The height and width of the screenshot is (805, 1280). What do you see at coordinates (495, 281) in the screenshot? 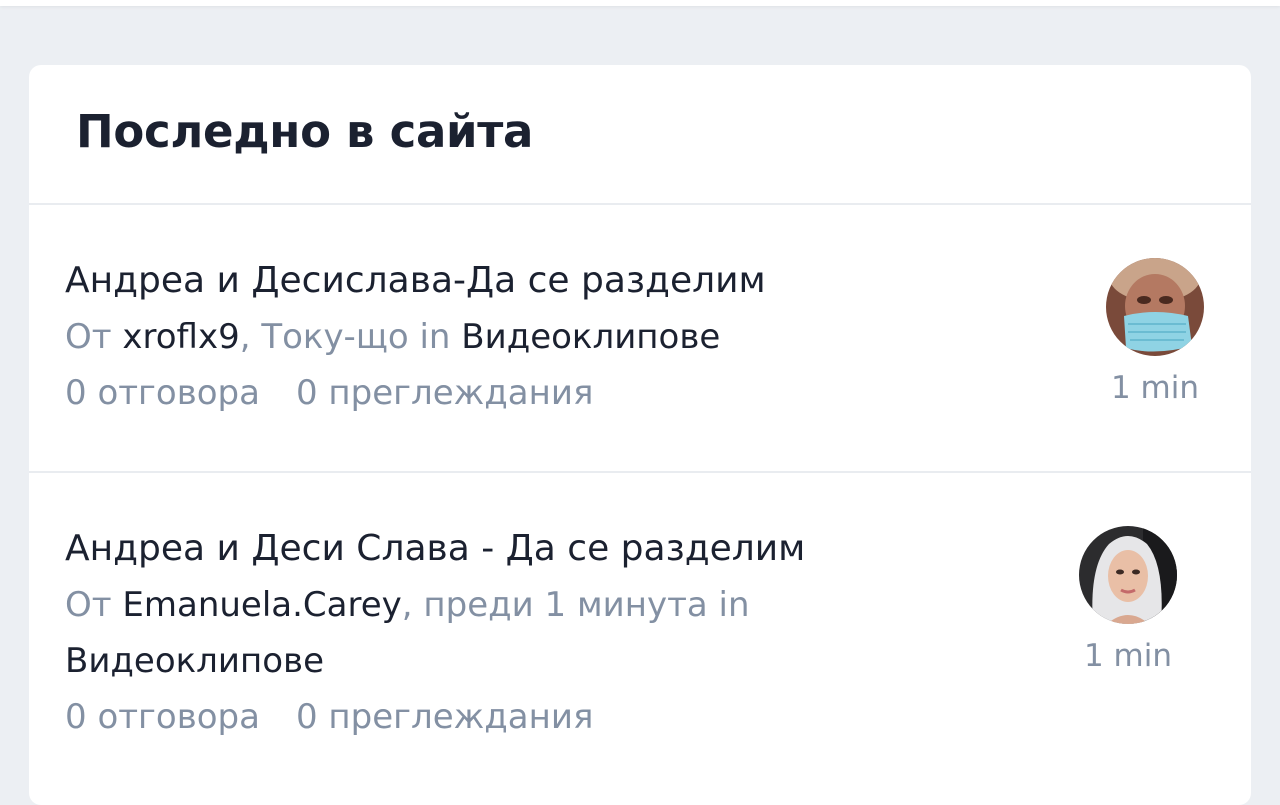
I see `topic-title-link: Андреа и Десислава-Да се разделим` at bounding box center [495, 281].